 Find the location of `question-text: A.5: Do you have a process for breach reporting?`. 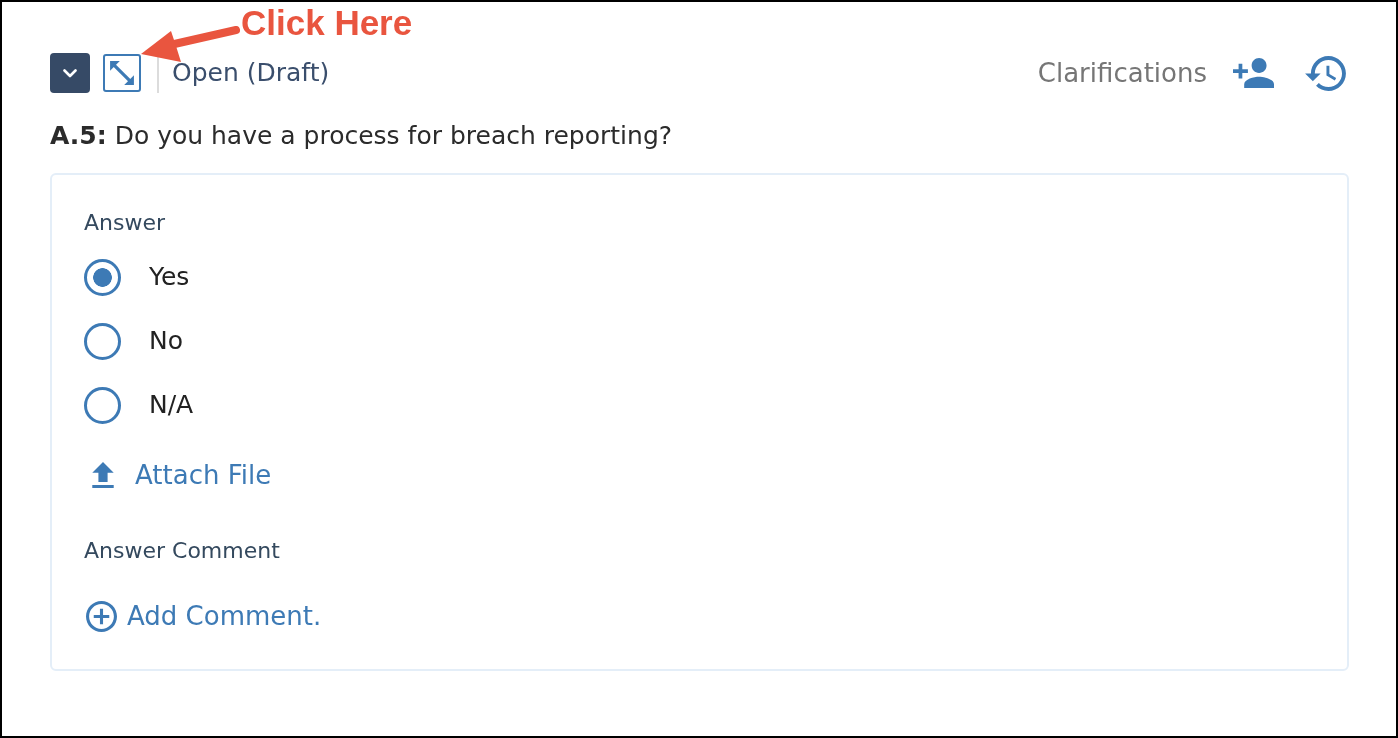

question-text: A.5: Do you have a process for breach reporting? is located at coordinates (361, 136).